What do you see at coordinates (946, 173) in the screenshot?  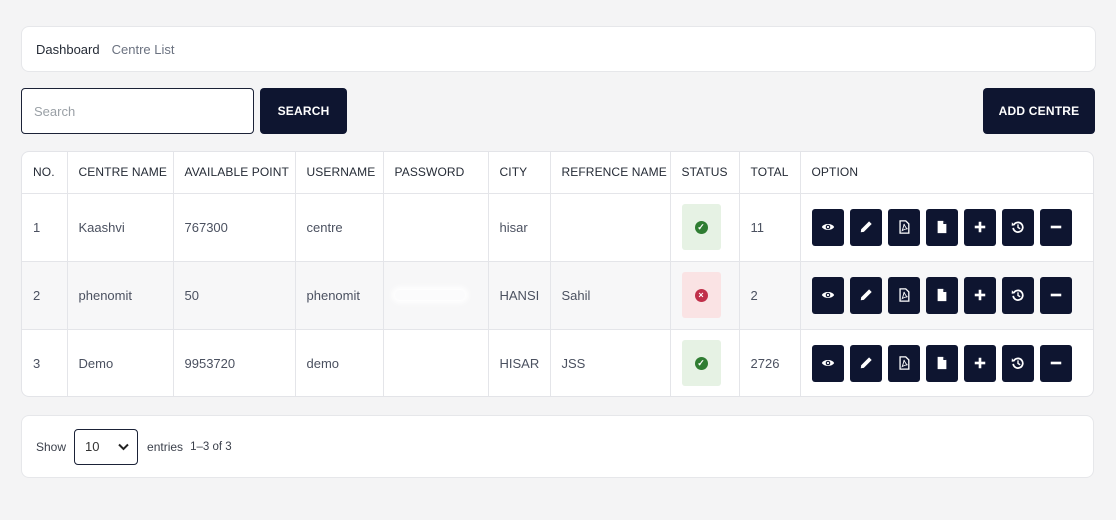 I see `header-option: OPTION` at bounding box center [946, 173].